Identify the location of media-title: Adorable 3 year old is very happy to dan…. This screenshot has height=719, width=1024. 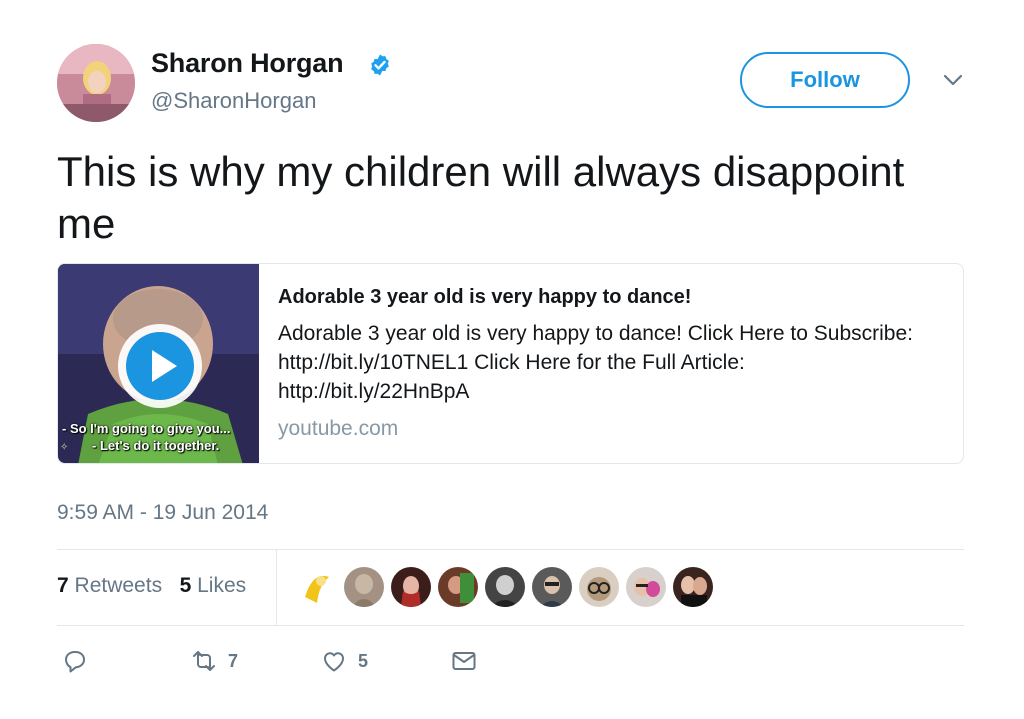
(485, 297).